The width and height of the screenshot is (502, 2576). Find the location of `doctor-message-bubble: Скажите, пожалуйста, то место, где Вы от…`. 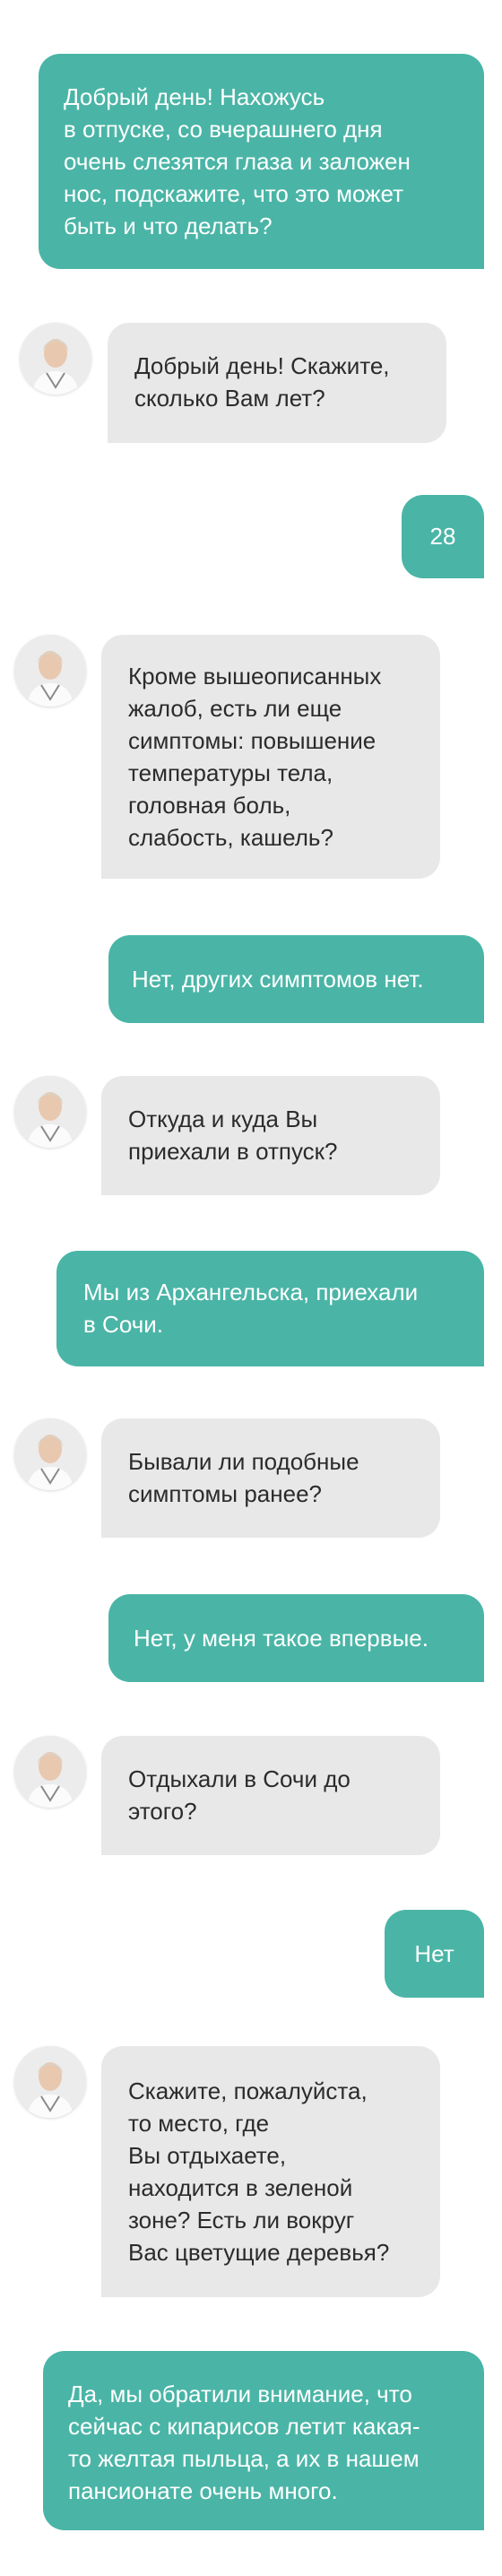

doctor-message-bubble: Скажите, пожалуйста, то место, где Вы от… is located at coordinates (270, 2171).